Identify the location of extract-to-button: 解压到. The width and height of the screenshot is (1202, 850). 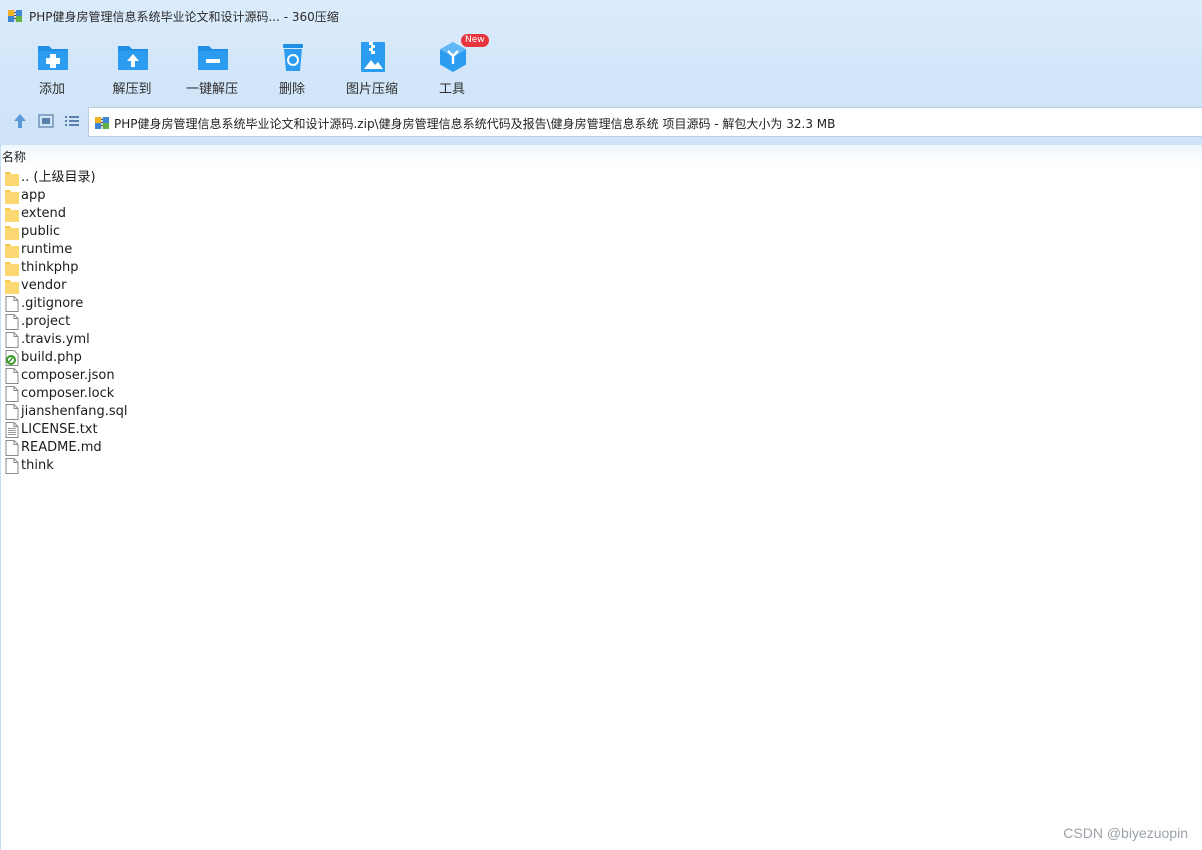
(132, 68).